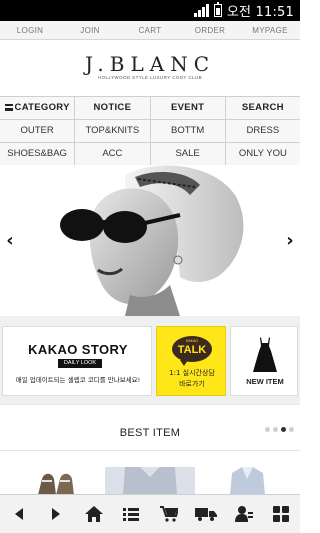 The height and width of the screenshot is (533, 320). What do you see at coordinates (42, 107) in the screenshot?
I see `category-label: CATEGORY` at bounding box center [42, 107].